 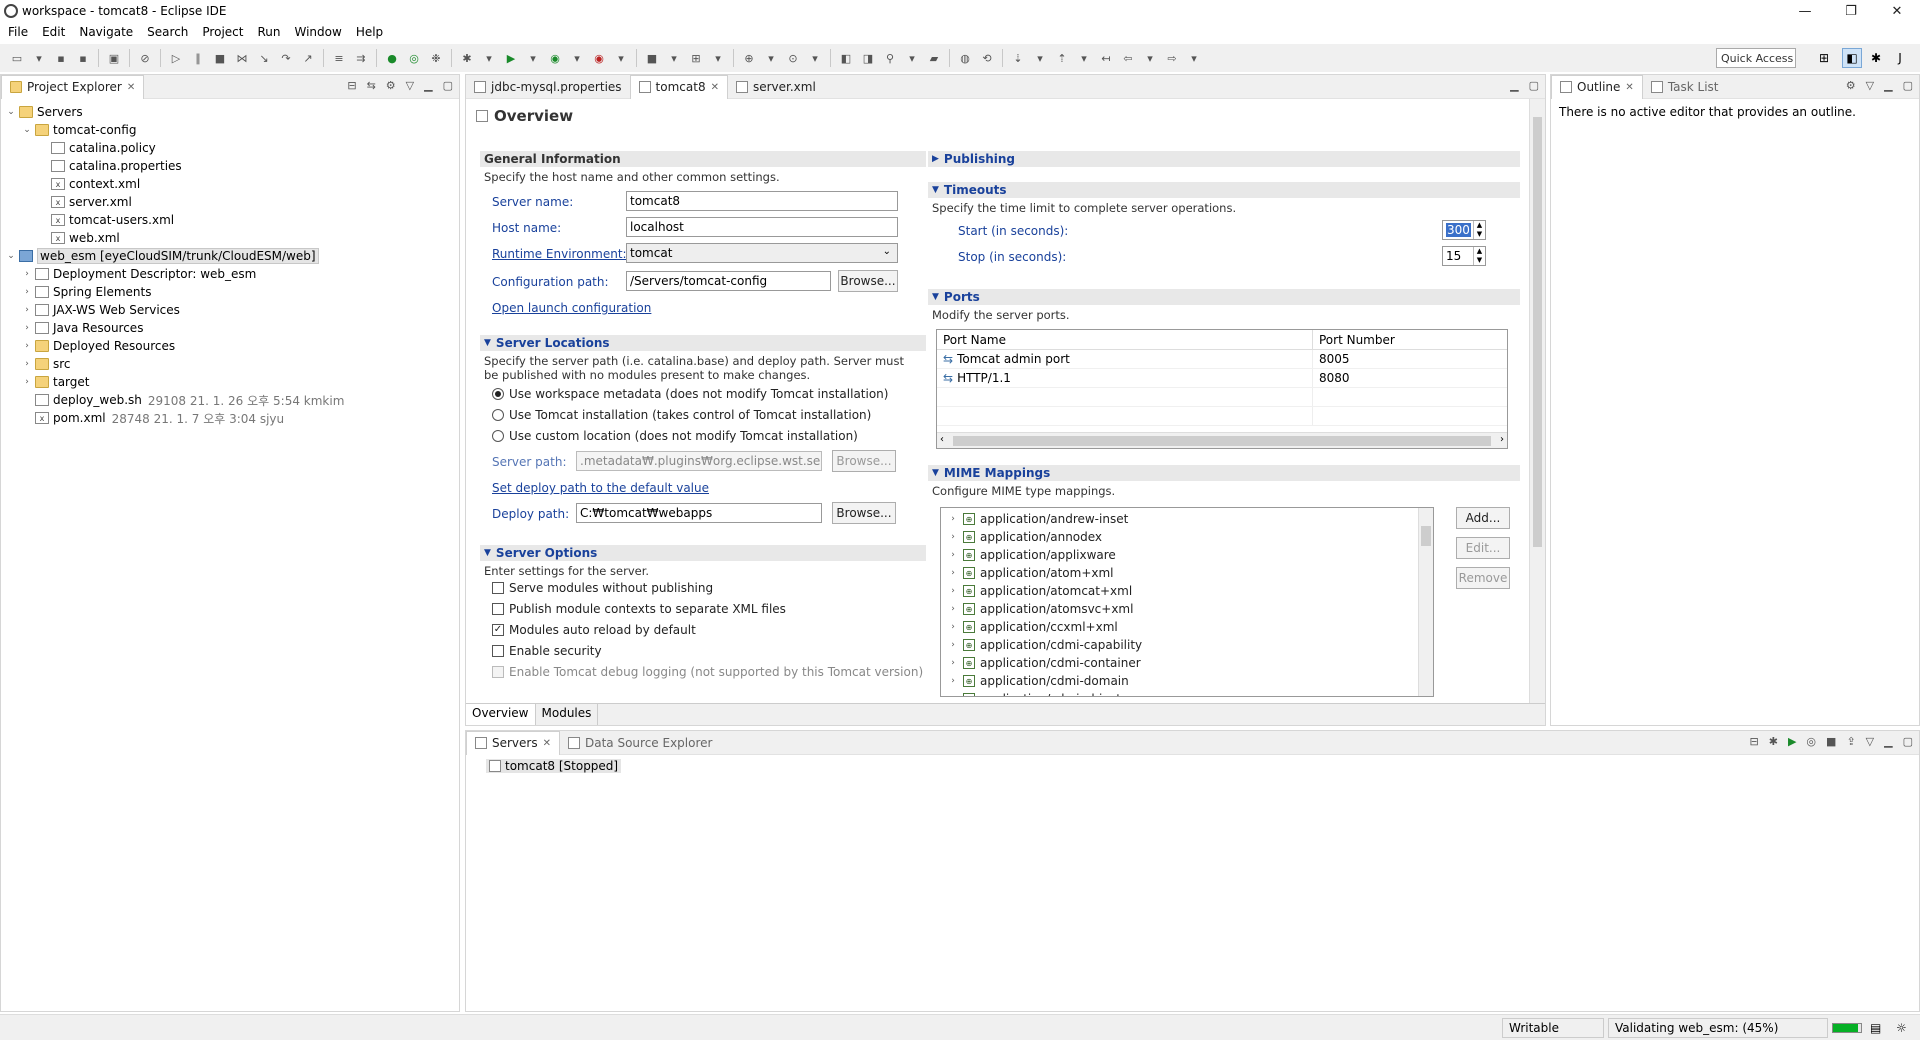 What do you see at coordinates (1062, 58) in the screenshot?
I see `previous-annotation-icon: ⇡` at bounding box center [1062, 58].